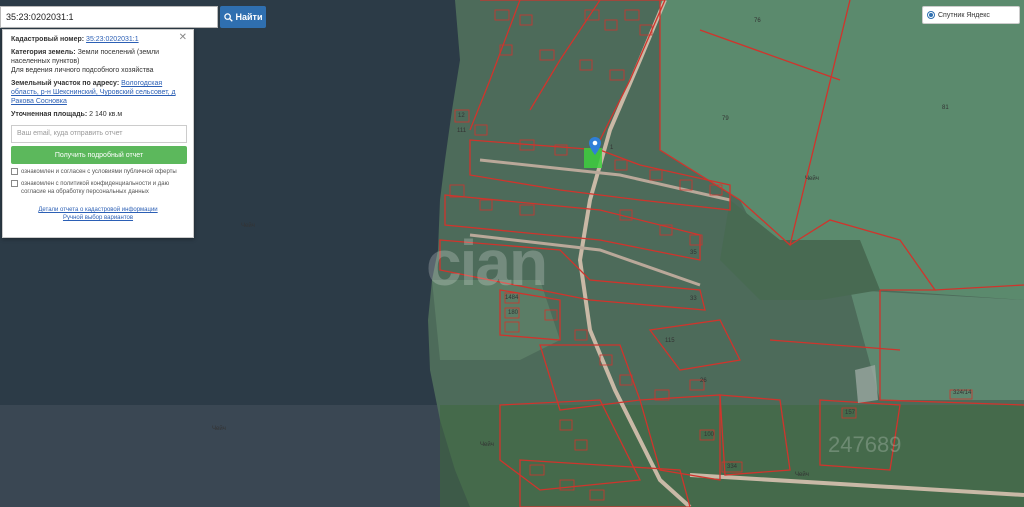 The width and height of the screenshot is (1024, 507). What do you see at coordinates (49, 114) in the screenshot?
I see `area-label: Уточненная площадь:` at bounding box center [49, 114].